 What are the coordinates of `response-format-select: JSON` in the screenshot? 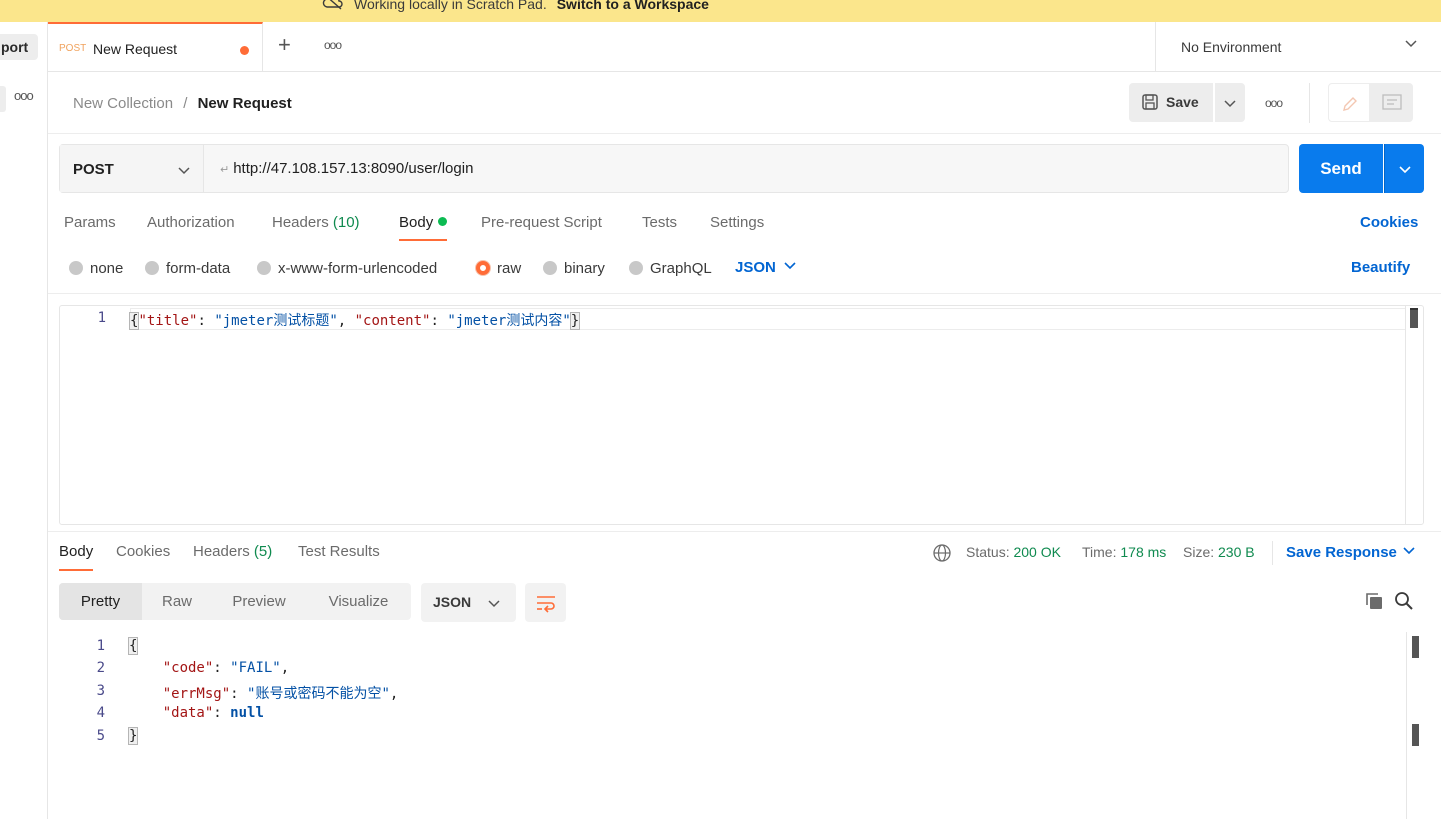 It's located at (468, 602).